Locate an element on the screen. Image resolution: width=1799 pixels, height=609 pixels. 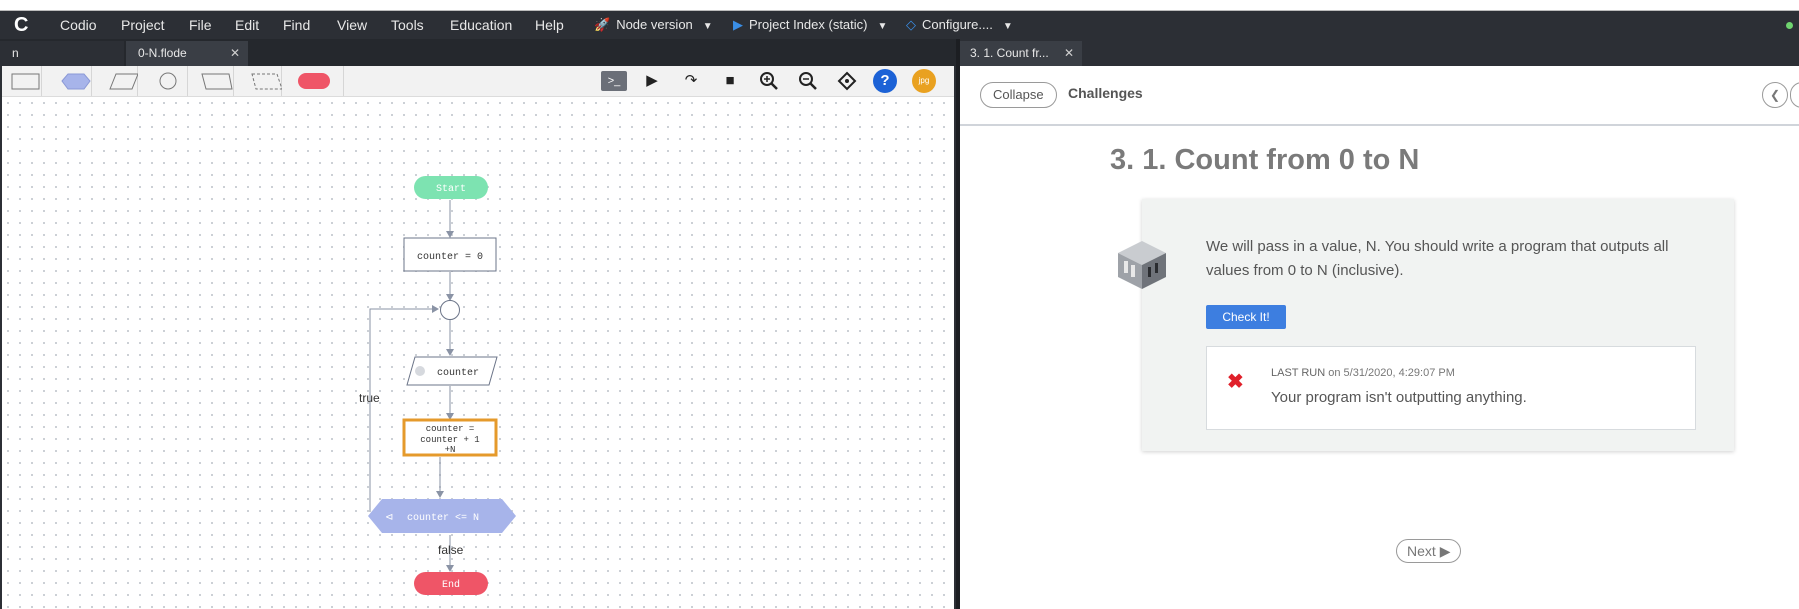
zoom-in-icon is located at coordinates (769, 81).